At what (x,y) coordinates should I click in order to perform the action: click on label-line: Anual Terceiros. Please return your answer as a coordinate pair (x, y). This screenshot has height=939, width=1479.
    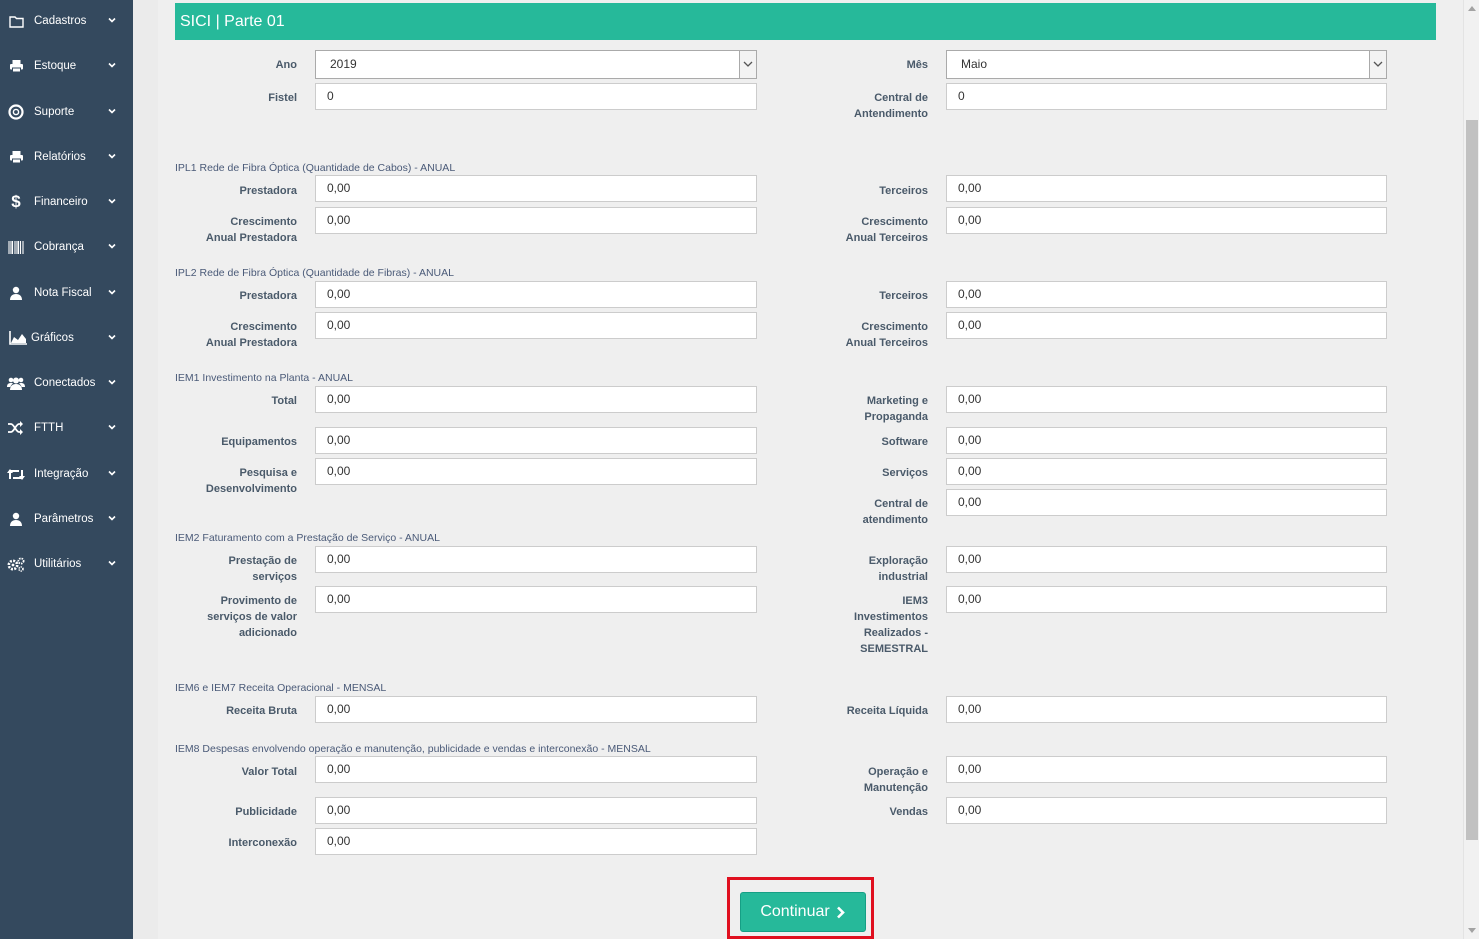
    Looking at the image, I should click on (886, 343).